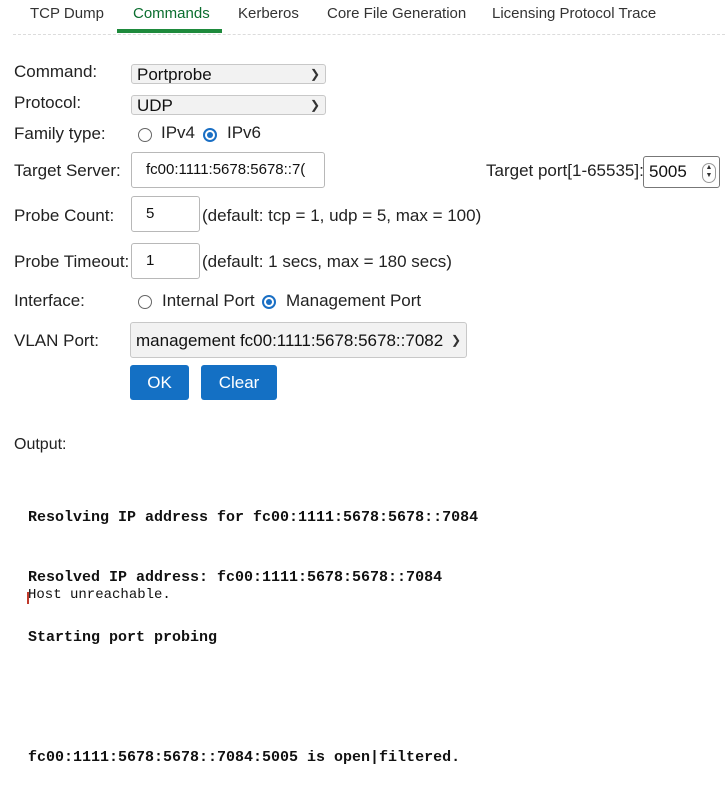 Image resolution: width=725 pixels, height=788 pixels. Describe the element at coordinates (369, 34) in the screenshot. I see `tab-divider` at that location.